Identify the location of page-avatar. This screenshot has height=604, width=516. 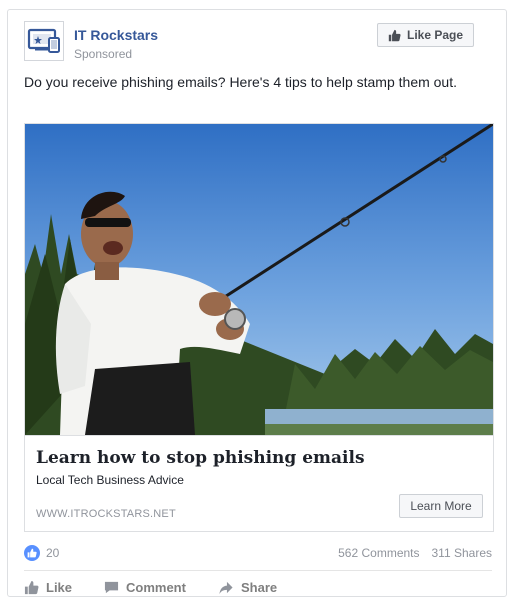
(44, 41).